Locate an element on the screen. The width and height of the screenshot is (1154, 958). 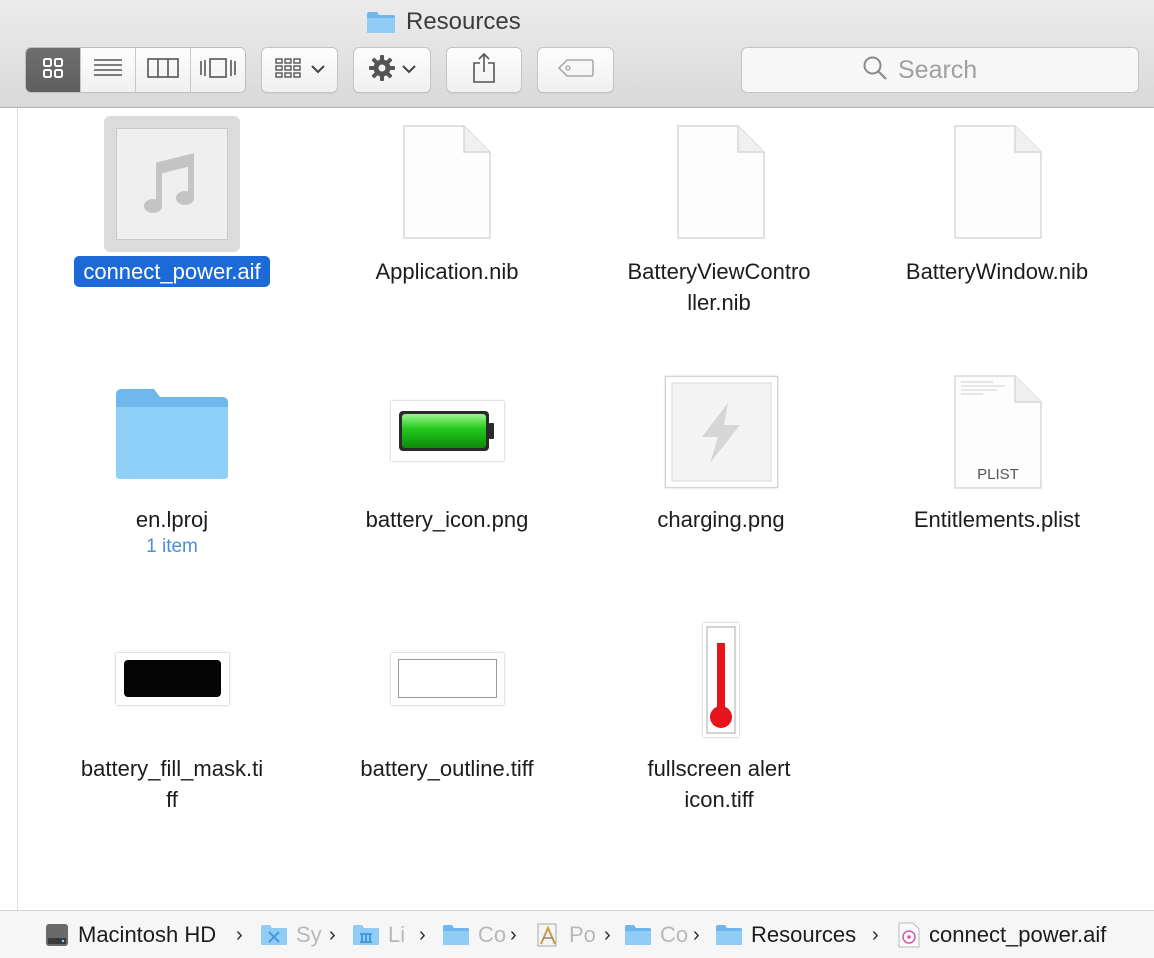
white-rectangle-image-icon is located at coordinates (447, 679).